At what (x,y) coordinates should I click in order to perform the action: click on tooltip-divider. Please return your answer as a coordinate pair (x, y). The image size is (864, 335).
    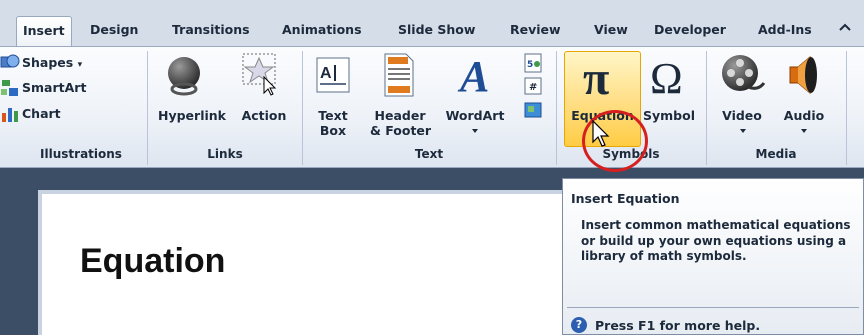
    Looking at the image, I should click on (713, 307).